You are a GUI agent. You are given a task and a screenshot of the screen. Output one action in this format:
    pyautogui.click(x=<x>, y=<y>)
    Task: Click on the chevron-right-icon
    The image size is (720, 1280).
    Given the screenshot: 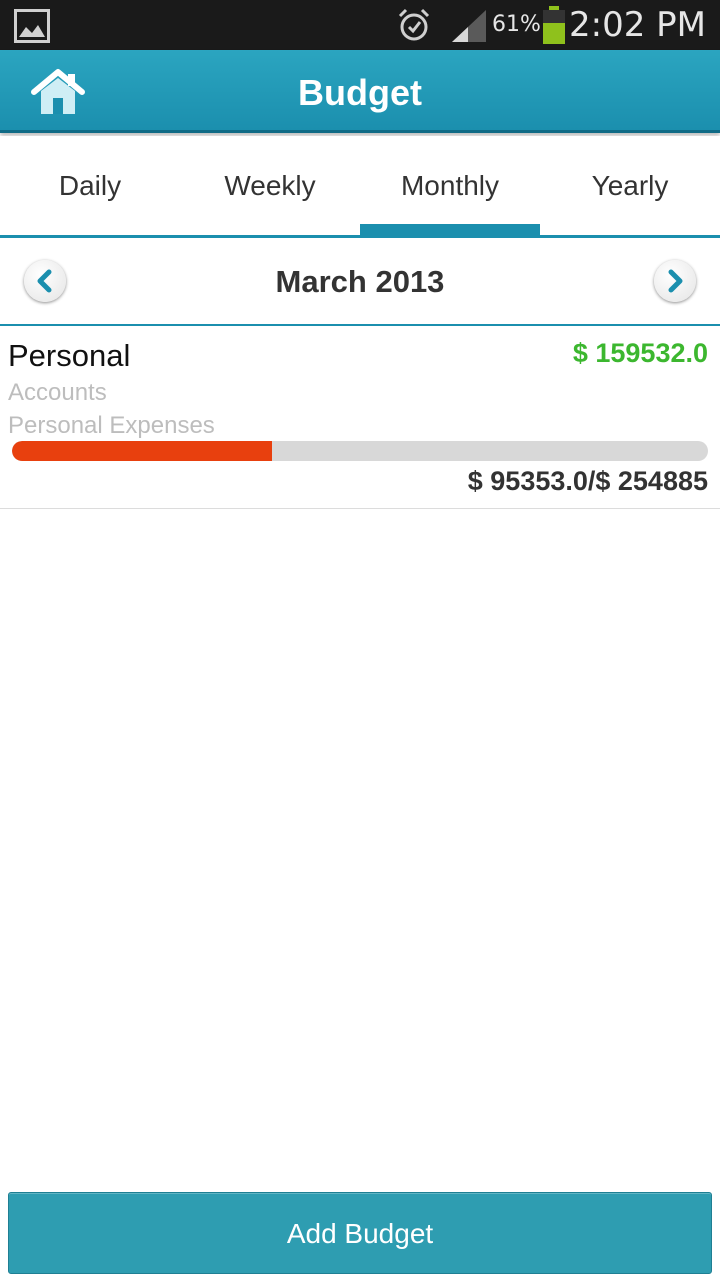 What is the action you would take?
    pyautogui.click(x=675, y=281)
    